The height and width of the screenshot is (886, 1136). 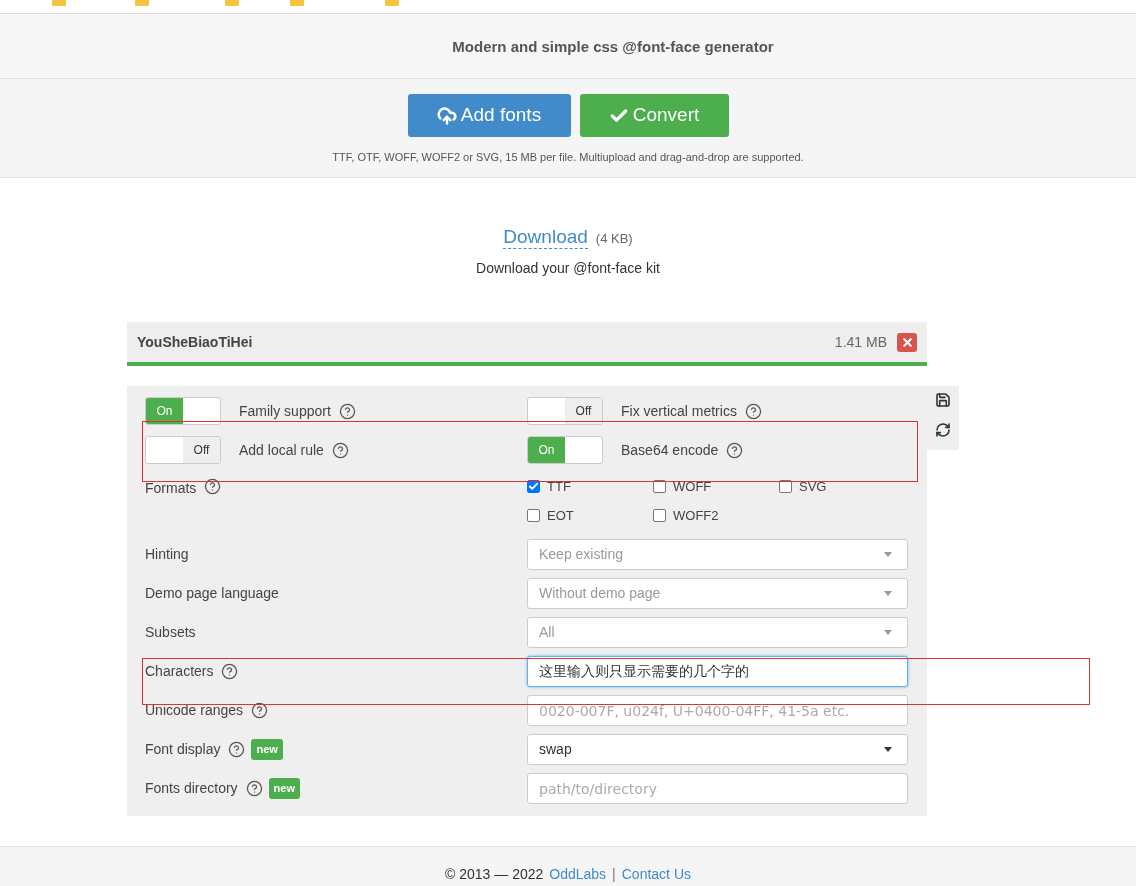 I want to click on site-subtitle: Modern and simple css @font-face generator, so click(x=613, y=46).